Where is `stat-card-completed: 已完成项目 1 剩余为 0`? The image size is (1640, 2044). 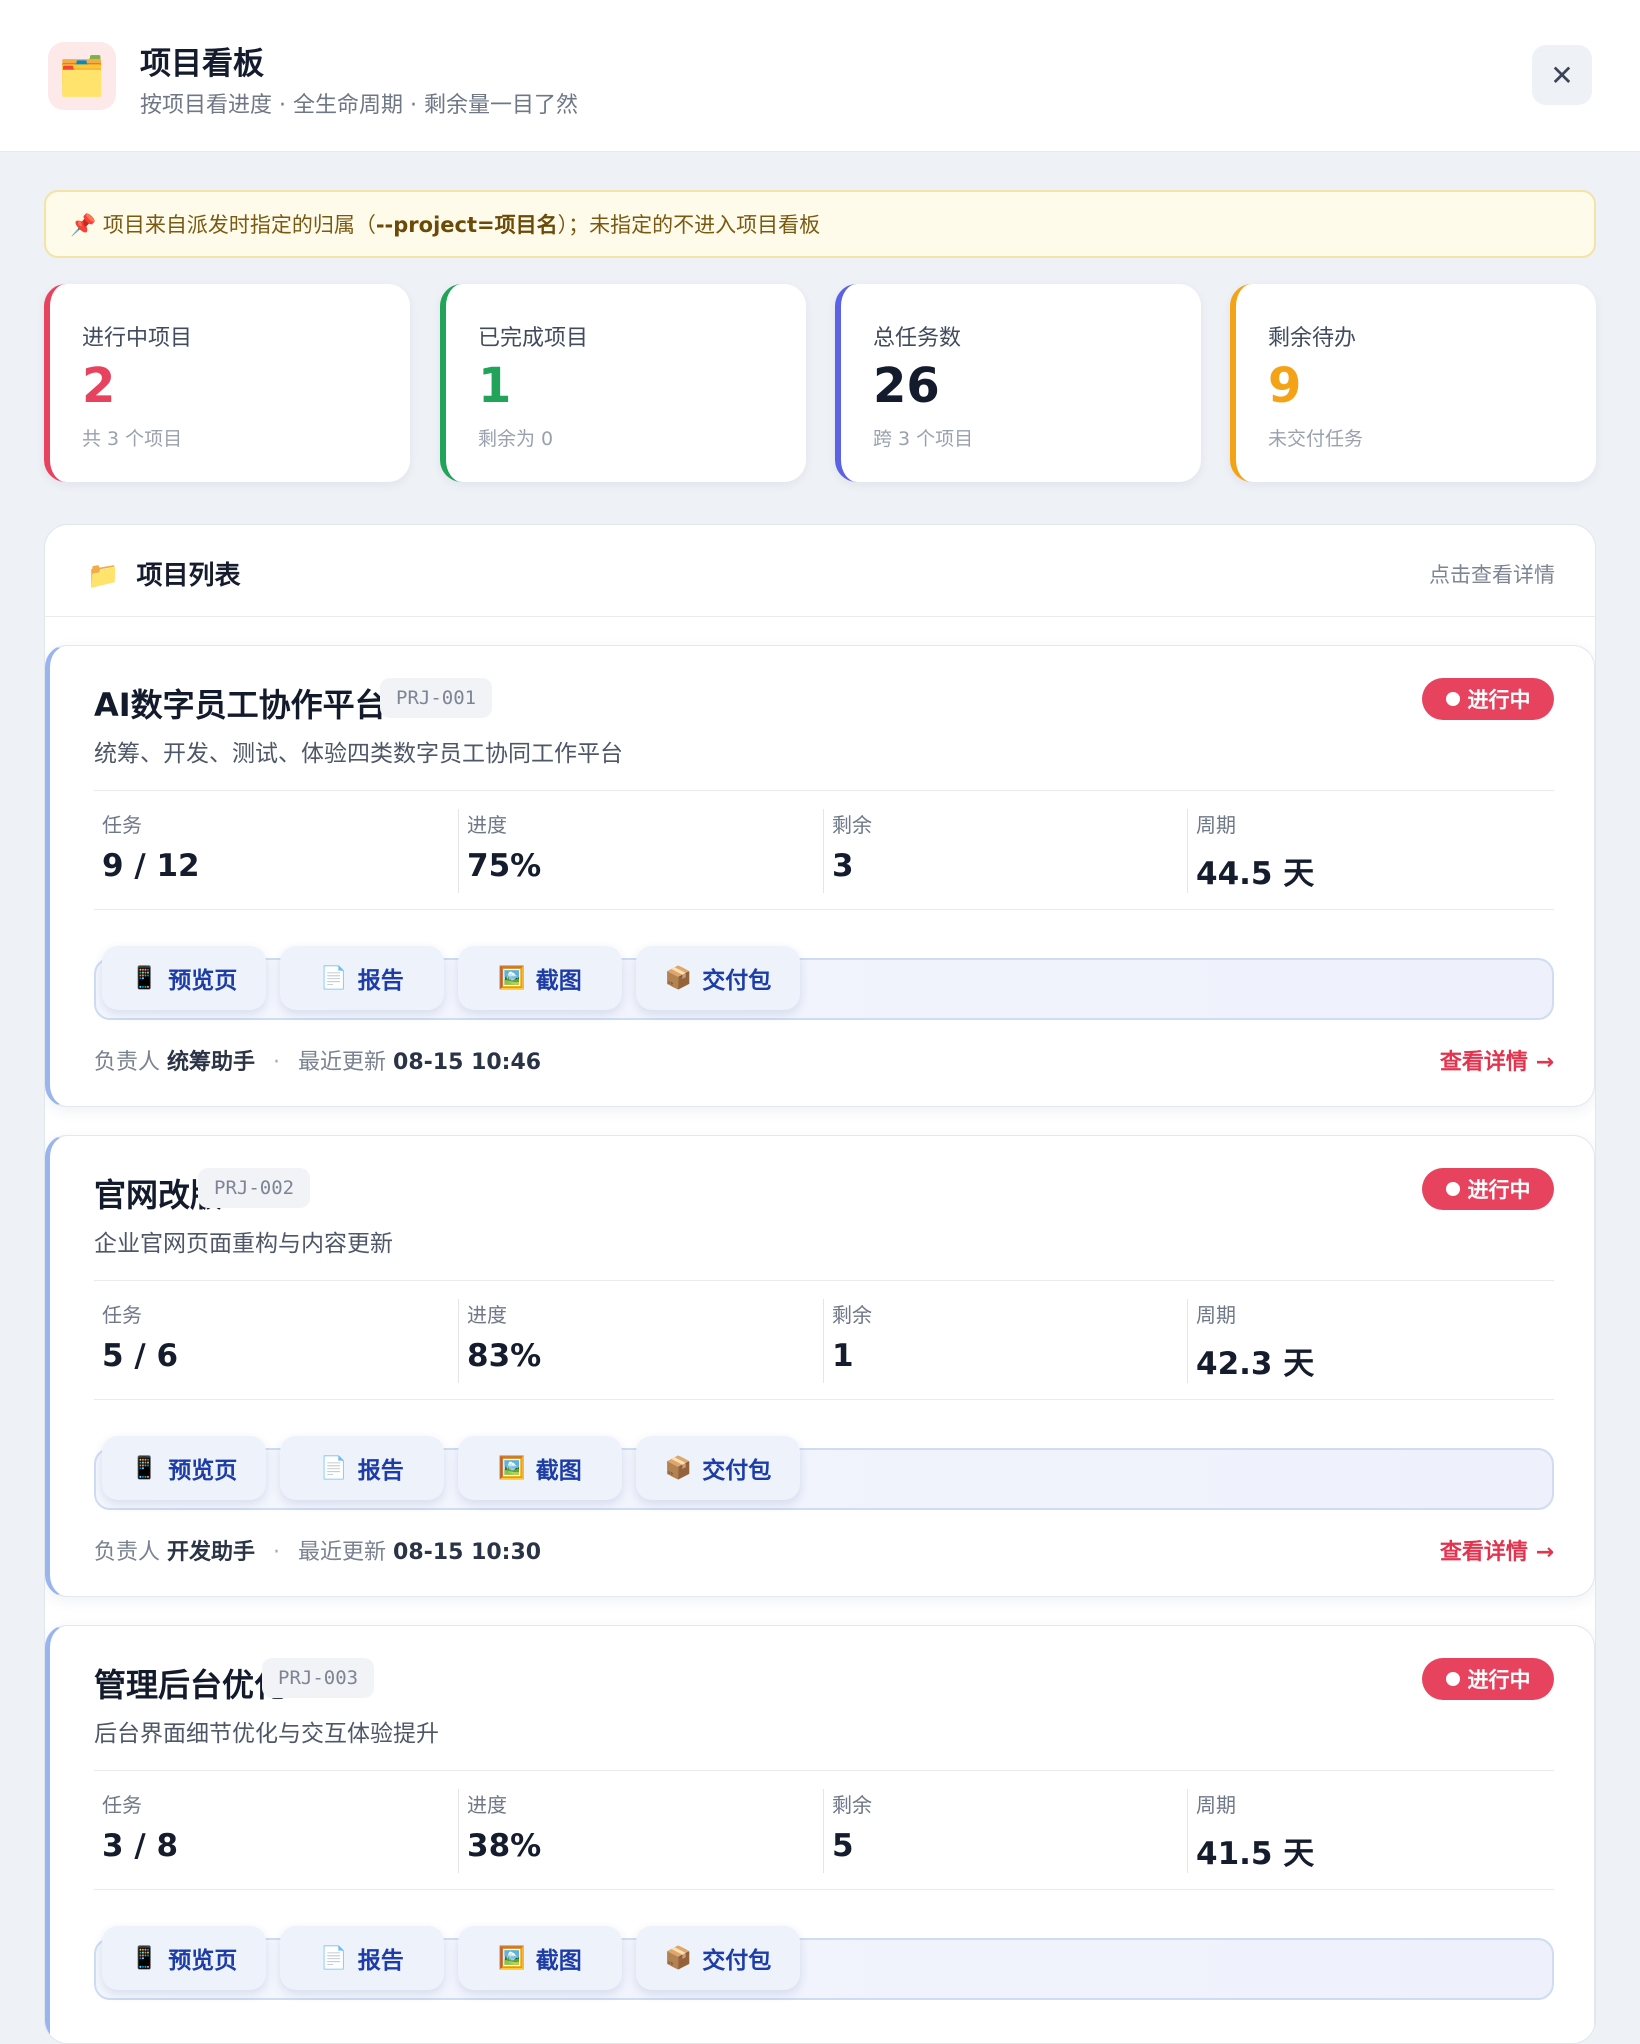 stat-card-completed: 已完成项目 1 剩余为 0 is located at coordinates (623, 383).